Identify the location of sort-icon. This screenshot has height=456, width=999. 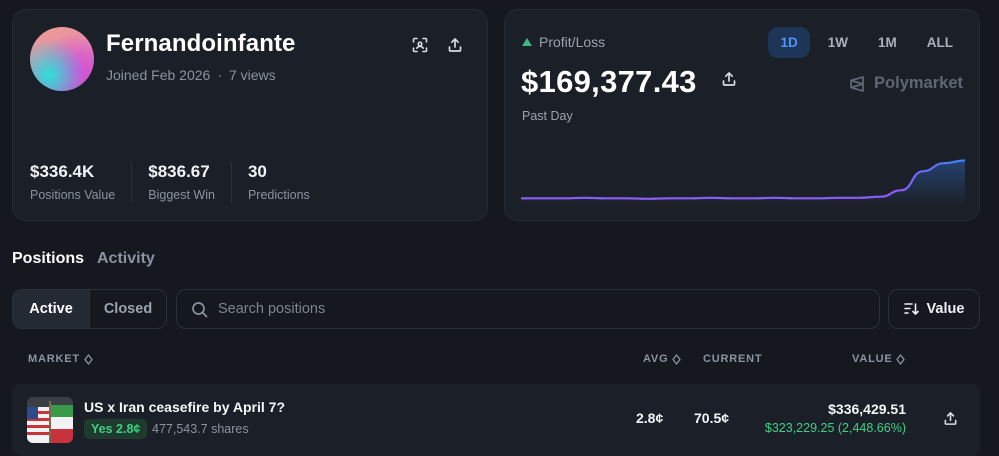
(911, 309).